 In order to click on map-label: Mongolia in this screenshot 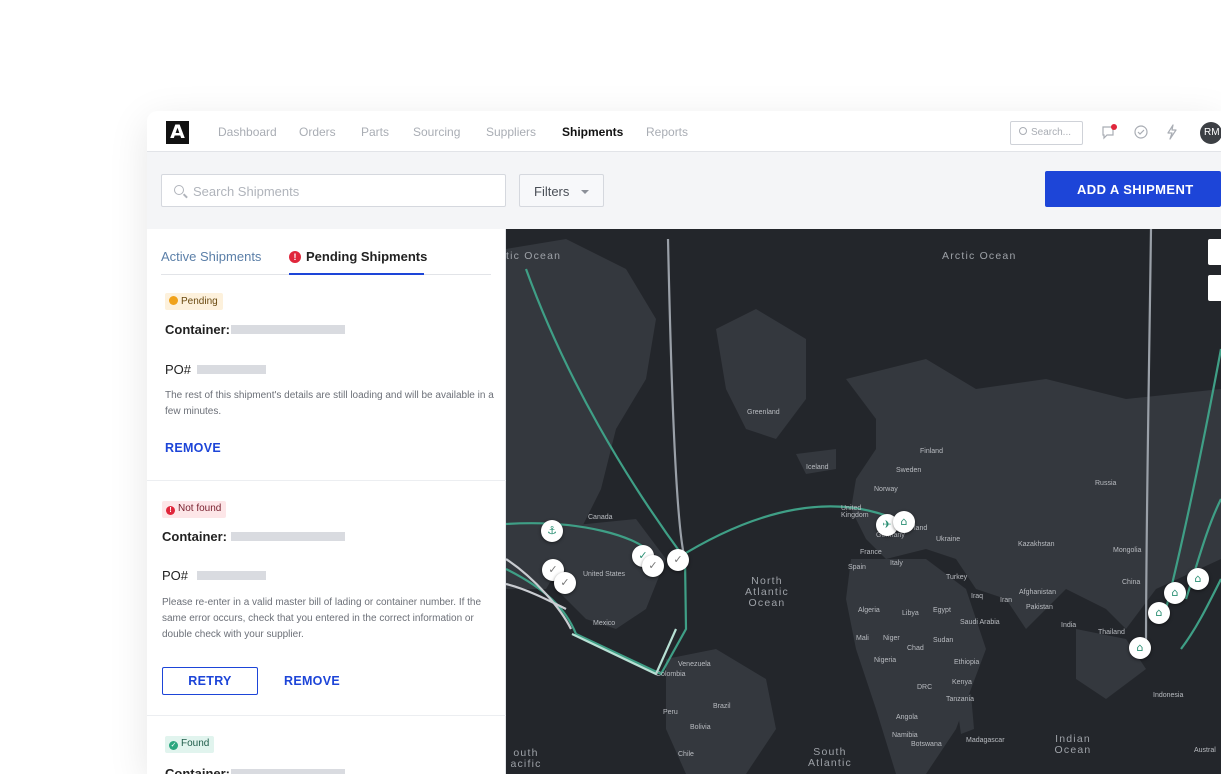, I will do `click(1127, 550)`.